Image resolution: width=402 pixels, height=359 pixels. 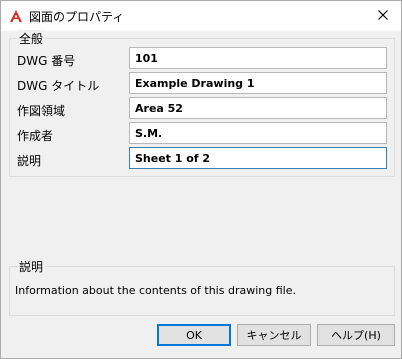 What do you see at coordinates (274, 335) in the screenshot?
I see `cancel-button: キャンセル` at bounding box center [274, 335].